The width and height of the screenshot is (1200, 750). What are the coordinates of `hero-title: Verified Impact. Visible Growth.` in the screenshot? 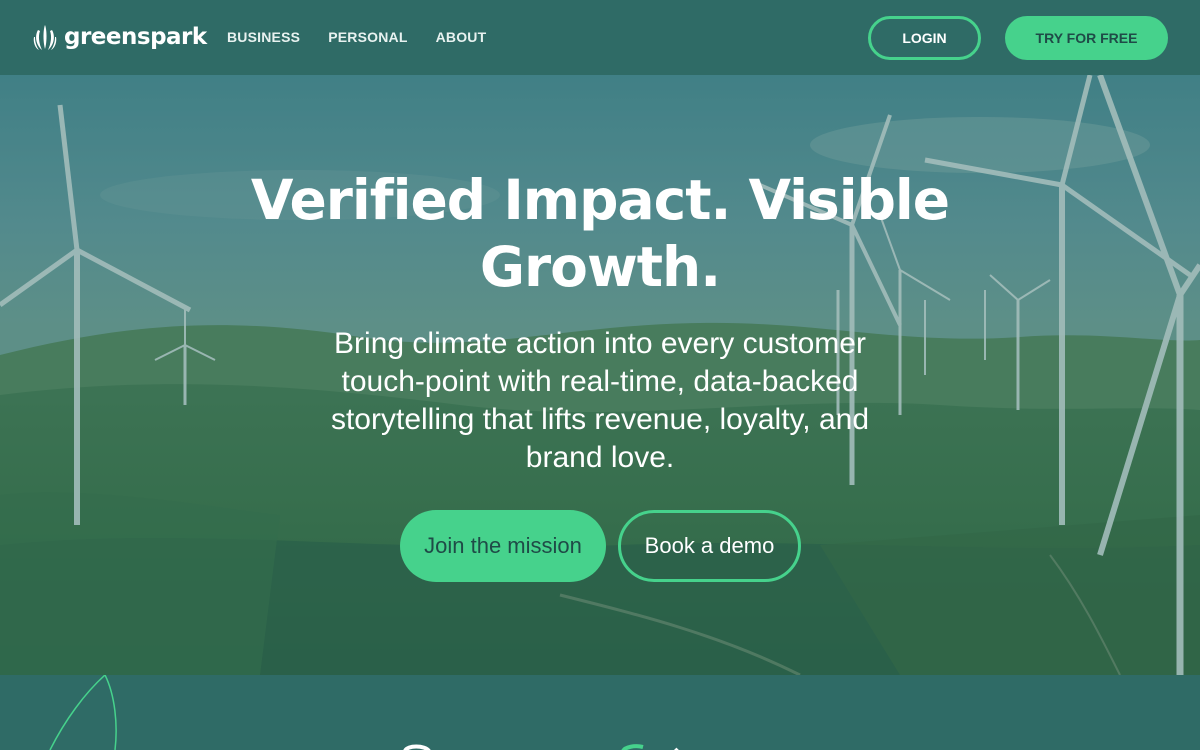 It's located at (600, 233).